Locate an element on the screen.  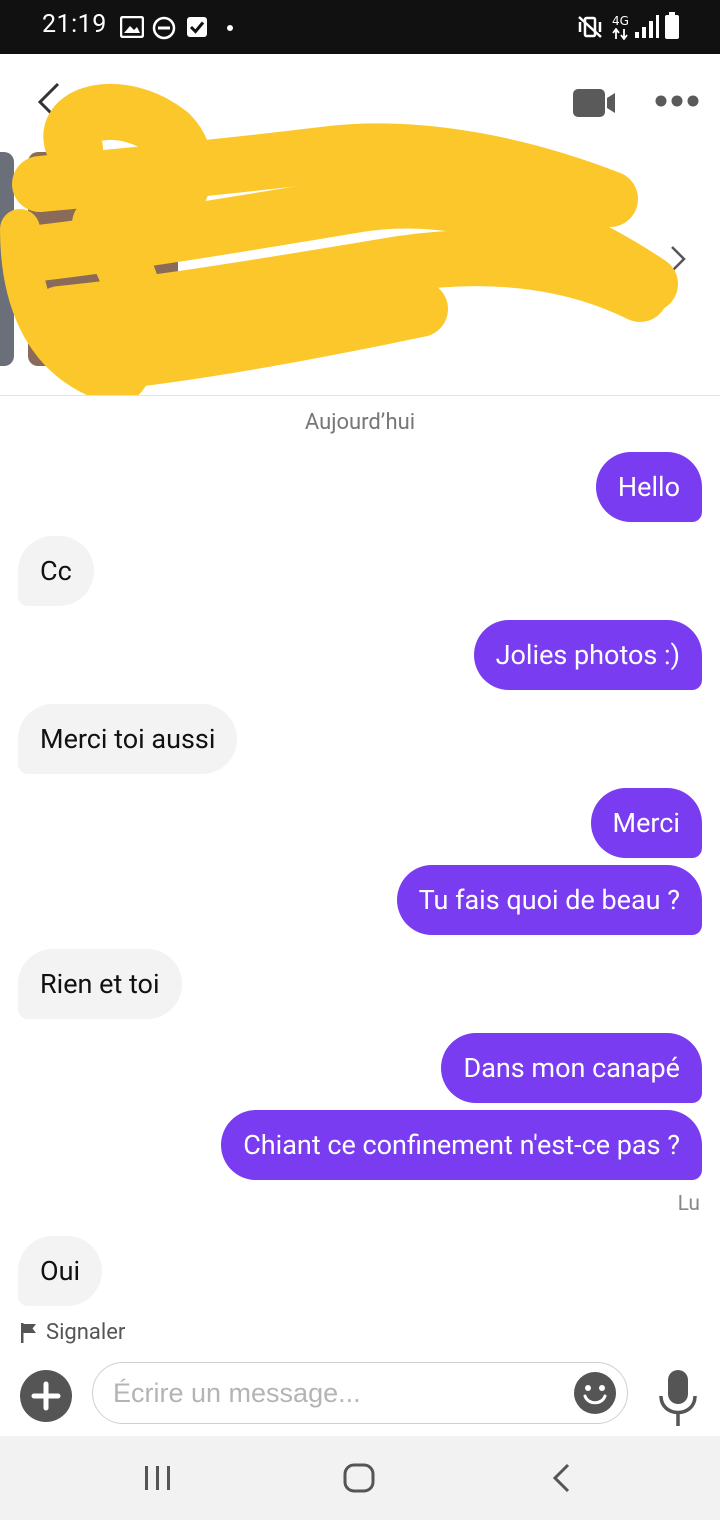
message-composer is located at coordinates (360, 1397).